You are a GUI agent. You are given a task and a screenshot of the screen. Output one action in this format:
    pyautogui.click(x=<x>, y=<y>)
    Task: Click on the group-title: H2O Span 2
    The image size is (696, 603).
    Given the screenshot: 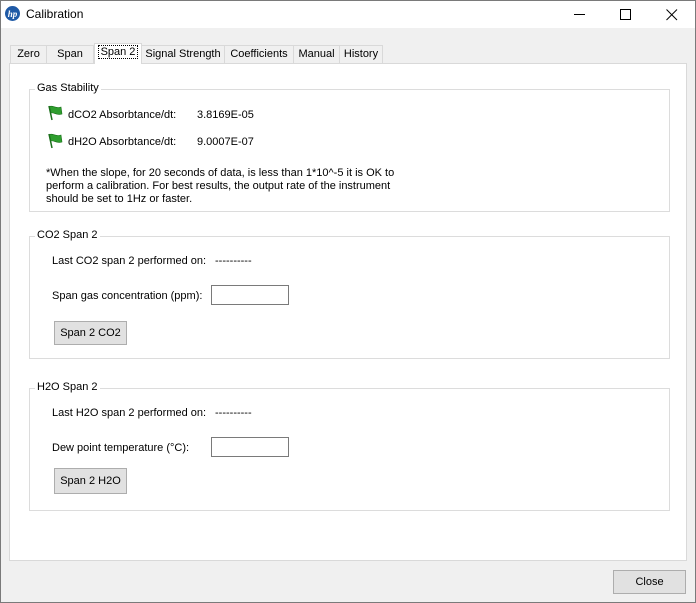 What is the action you would take?
    pyautogui.click(x=67, y=387)
    